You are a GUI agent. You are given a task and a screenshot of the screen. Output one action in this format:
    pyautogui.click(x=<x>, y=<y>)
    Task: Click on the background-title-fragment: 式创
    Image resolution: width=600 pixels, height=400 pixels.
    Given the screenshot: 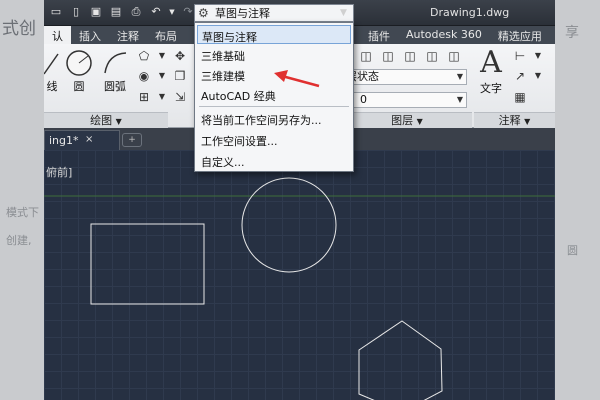 What is the action you would take?
    pyautogui.click(x=19, y=29)
    